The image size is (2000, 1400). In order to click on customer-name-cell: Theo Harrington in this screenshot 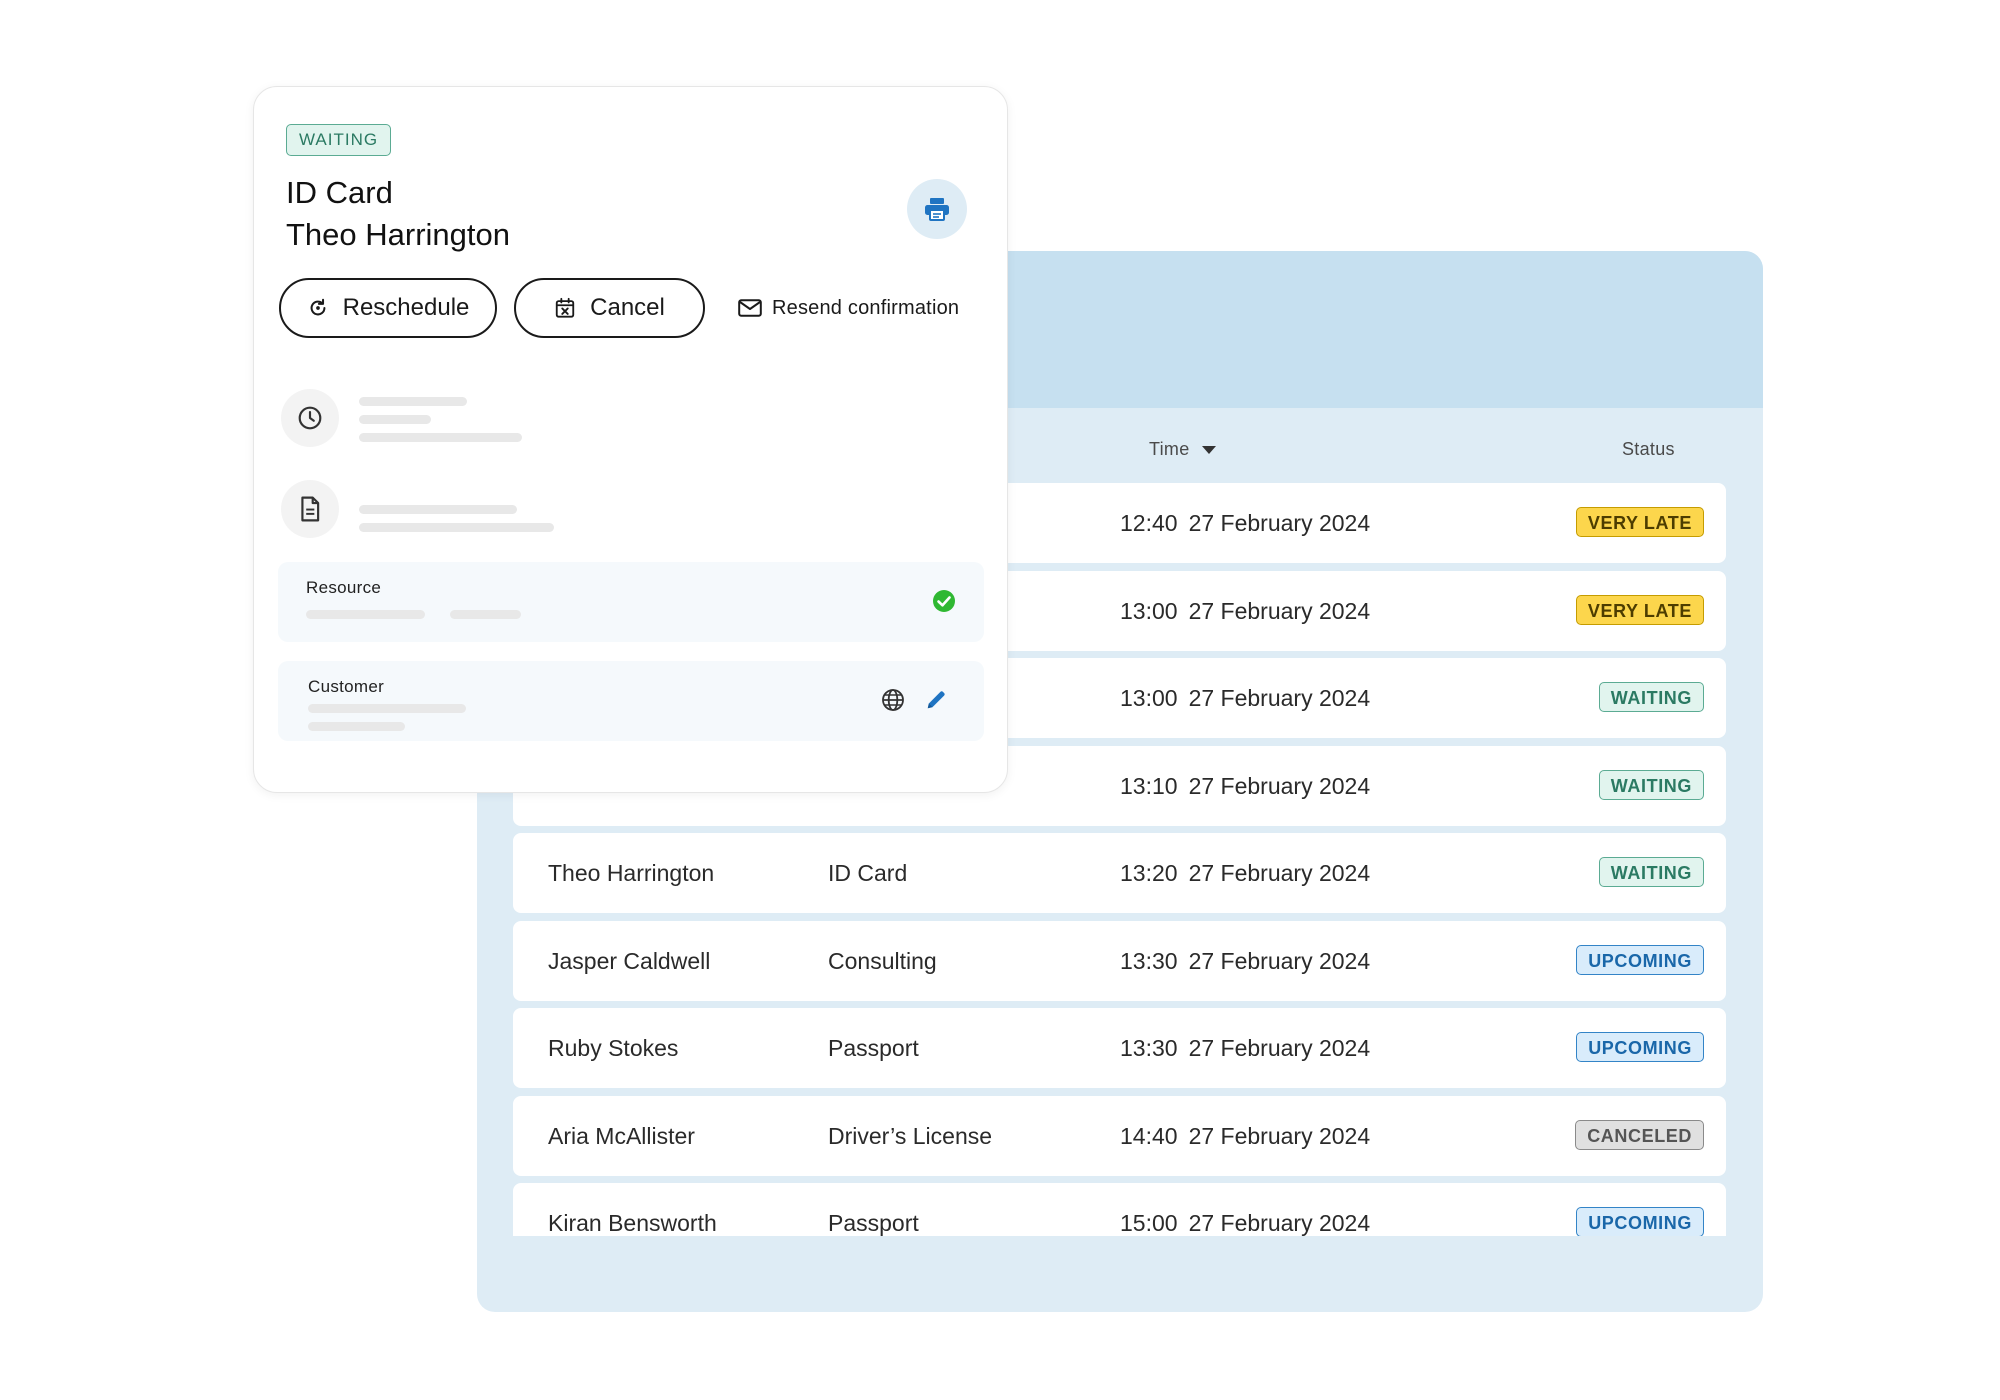, I will do `click(631, 873)`.